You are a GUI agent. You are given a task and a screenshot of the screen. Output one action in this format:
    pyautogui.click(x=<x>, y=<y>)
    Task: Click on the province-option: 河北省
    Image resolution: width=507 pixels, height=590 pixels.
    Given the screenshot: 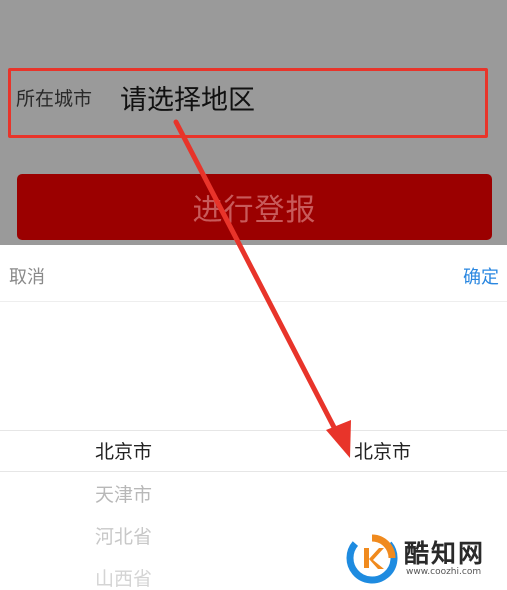 What is the action you would take?
    pyautogui.click(x=123, y=535)
    